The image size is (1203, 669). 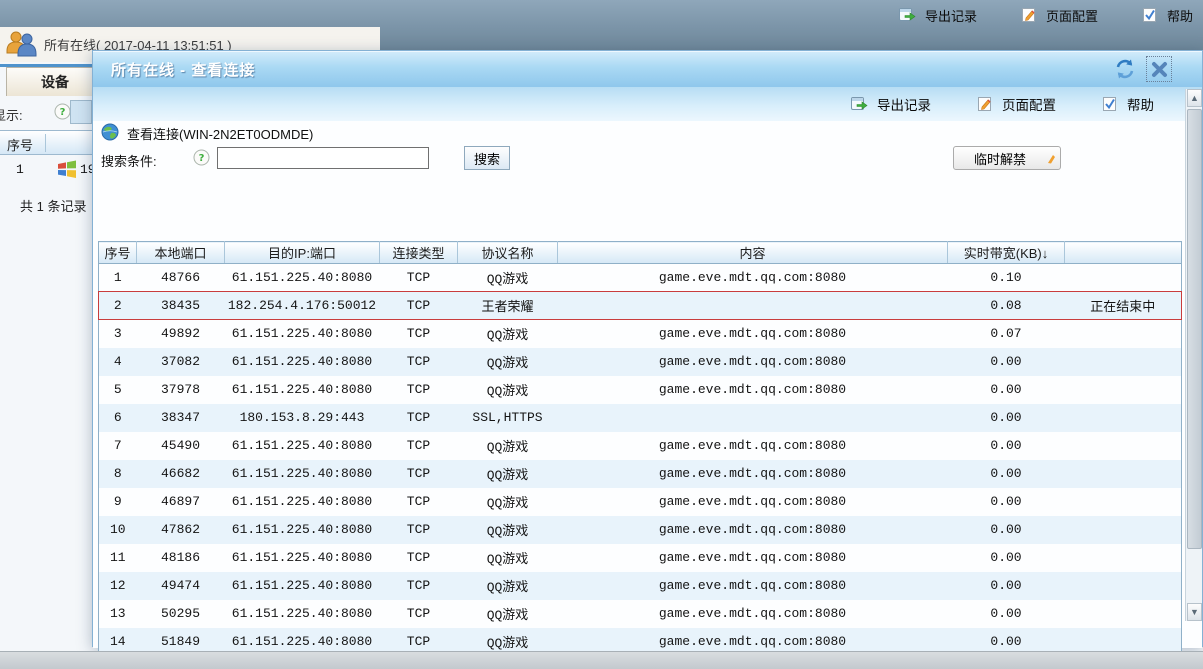 I want to click on tab-device: 设备, so click(x=55, y=81).